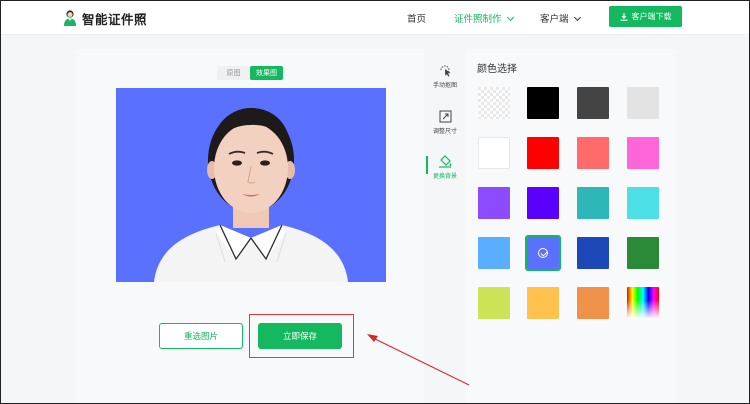  Describe the element at coordinates (651, 16) in the screenshot. I see `download-label: 客户端下载` at that location.